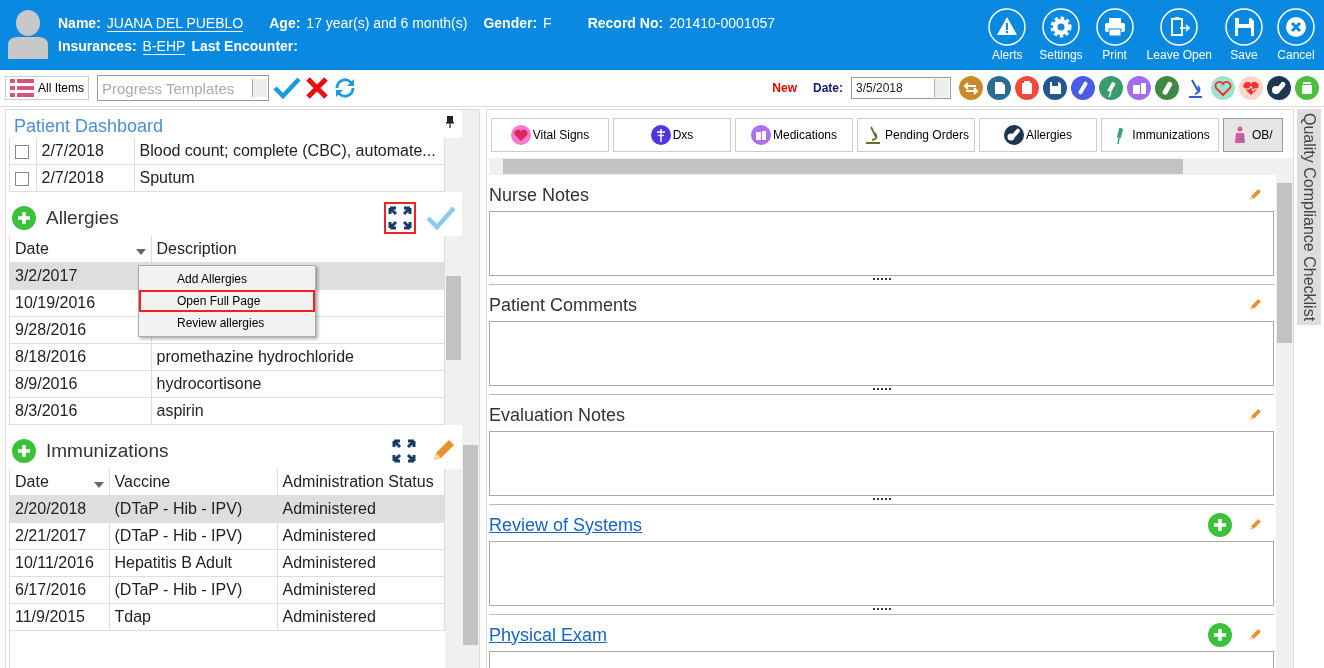 The image size is (1324, 668). Describe the element at coordinates (59, 590) in the screenshot. I see `table-cell: 6/17/2016` at that location.